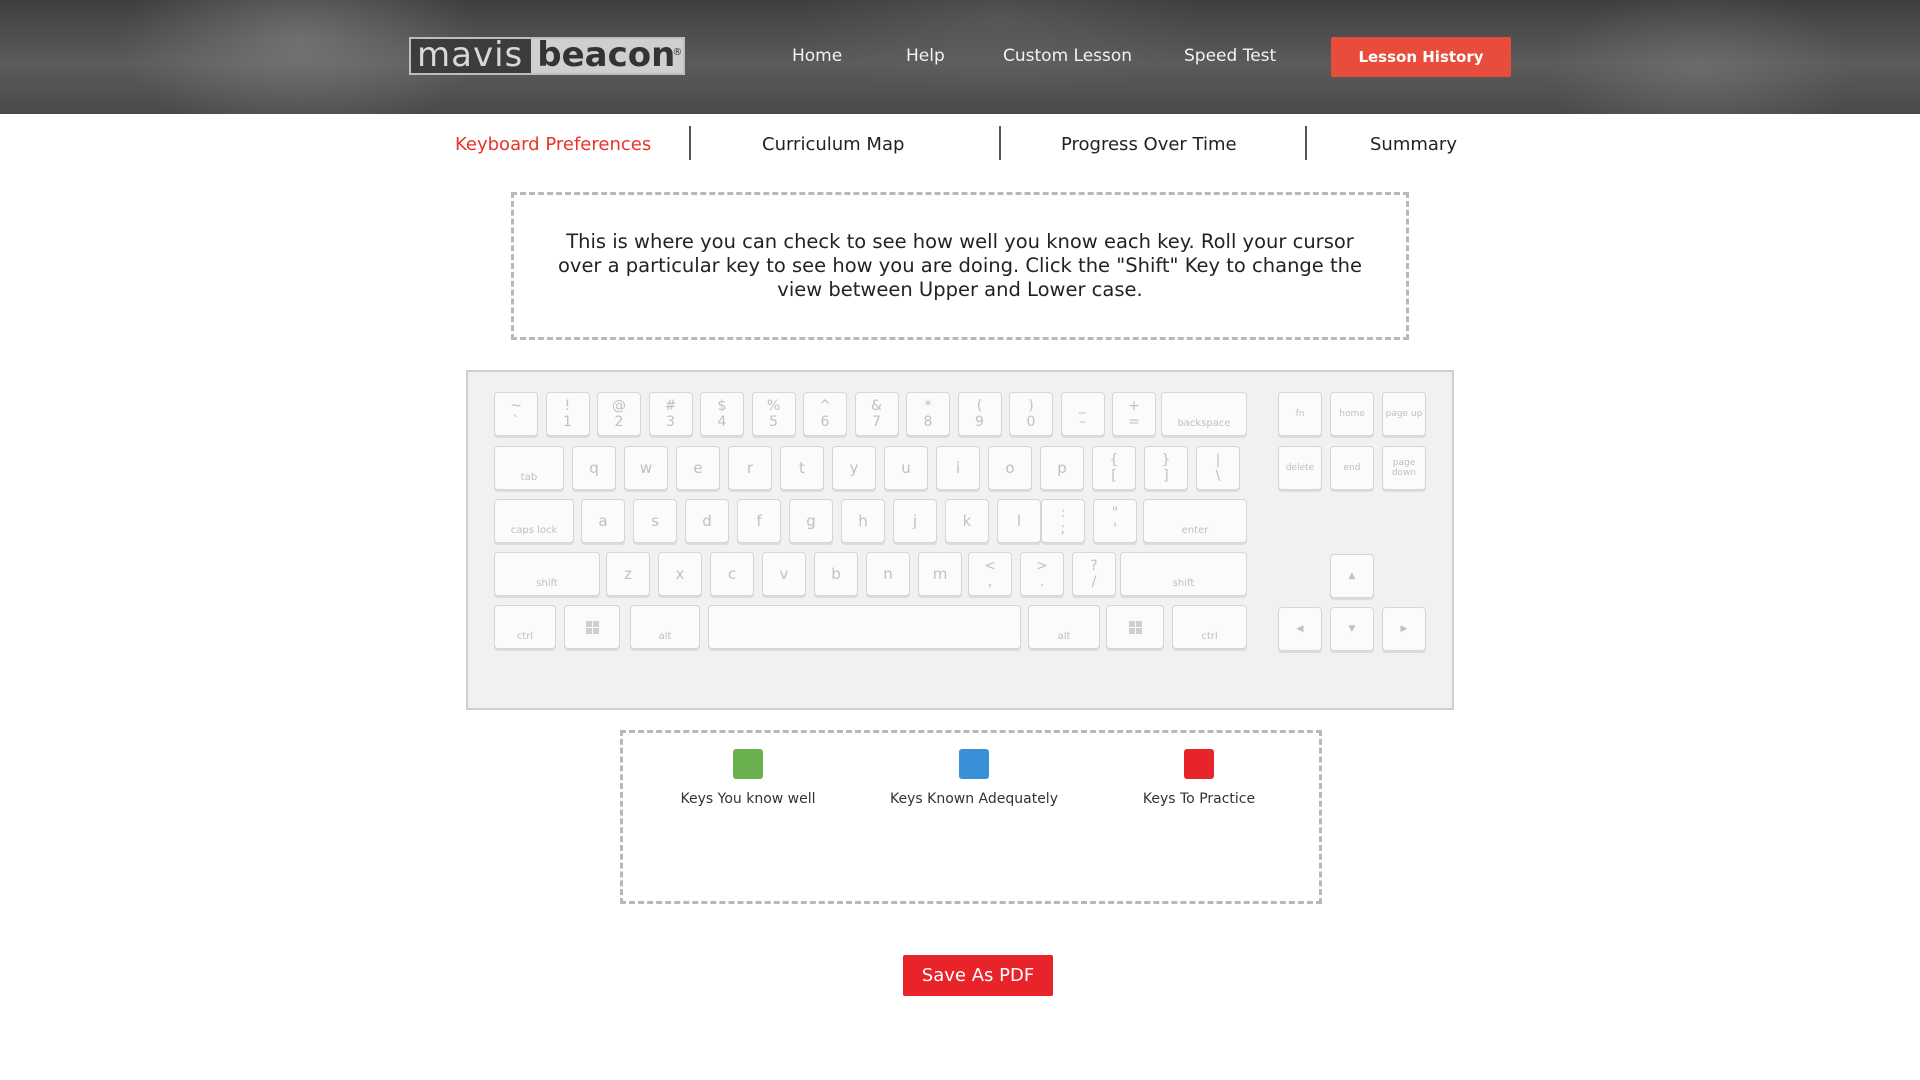 Image resolution: width=1920 pixels, height=1080 pixels. I want to click on key-delete: delete, so click(1300, 468).